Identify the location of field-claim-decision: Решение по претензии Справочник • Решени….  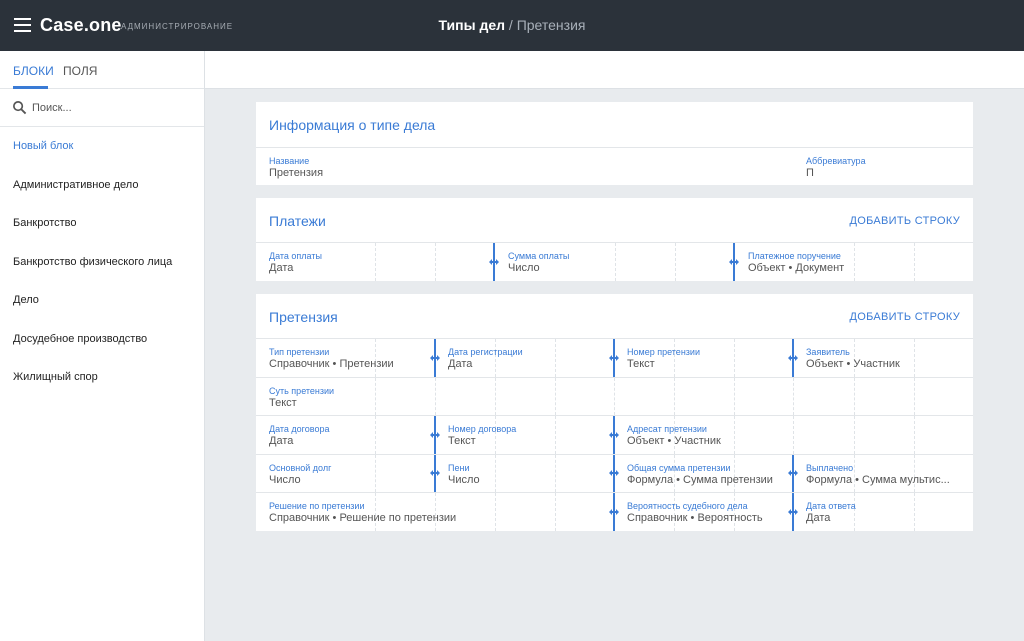
(435, 512).